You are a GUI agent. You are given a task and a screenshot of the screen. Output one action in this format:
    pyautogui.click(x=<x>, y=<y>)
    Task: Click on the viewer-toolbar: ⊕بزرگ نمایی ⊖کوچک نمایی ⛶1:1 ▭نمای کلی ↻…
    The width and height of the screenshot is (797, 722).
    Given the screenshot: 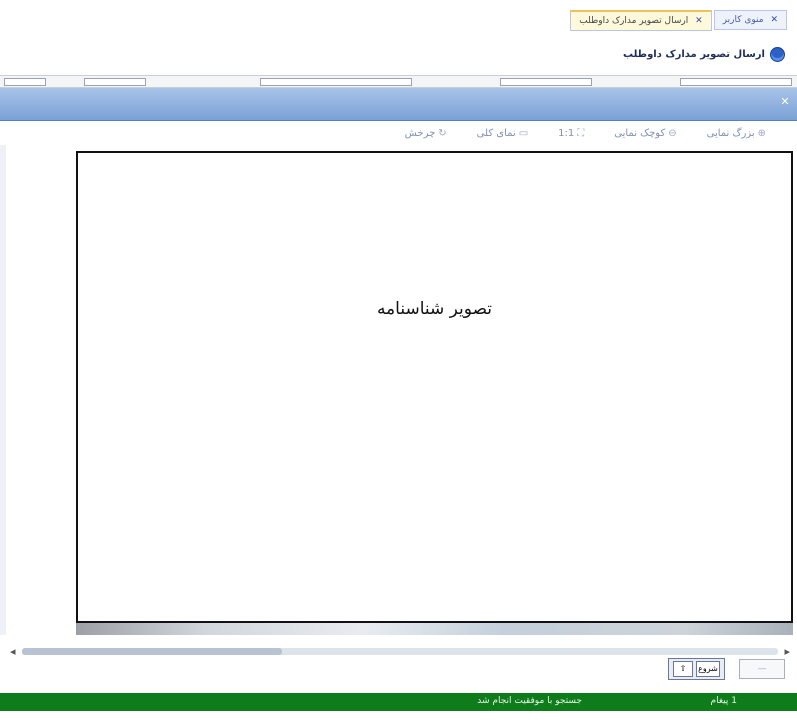 What is the action you would take?
    pyautogui.click(x=585, y=134)
    